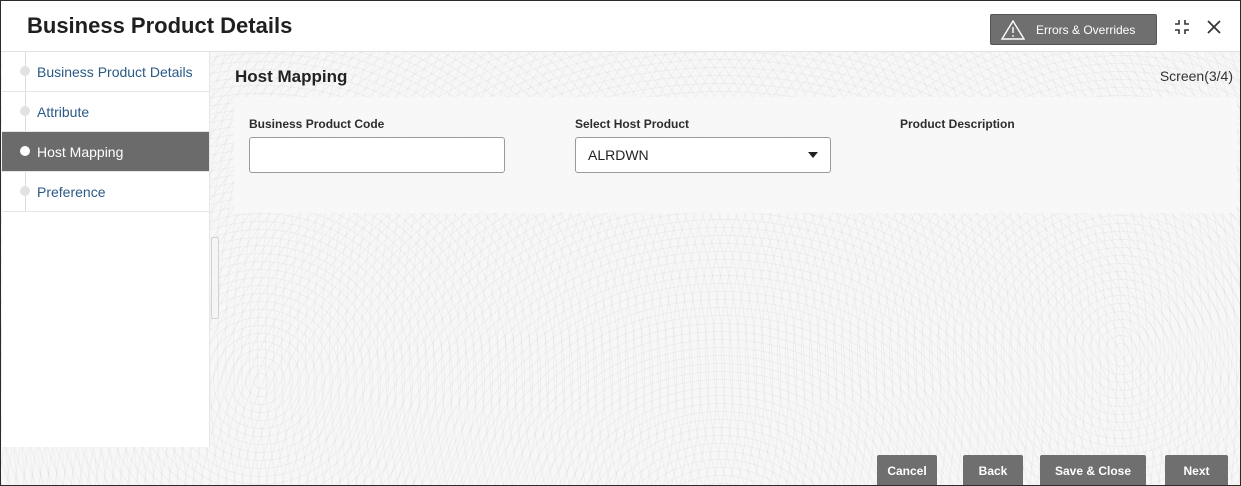 The width and height of the screenshot is (1241, 486). What do you see at coordinates (1196, 76) in the screenshot?
I see `screen-indicator: Screen(3/4)` at bounding box center [1196, 76].